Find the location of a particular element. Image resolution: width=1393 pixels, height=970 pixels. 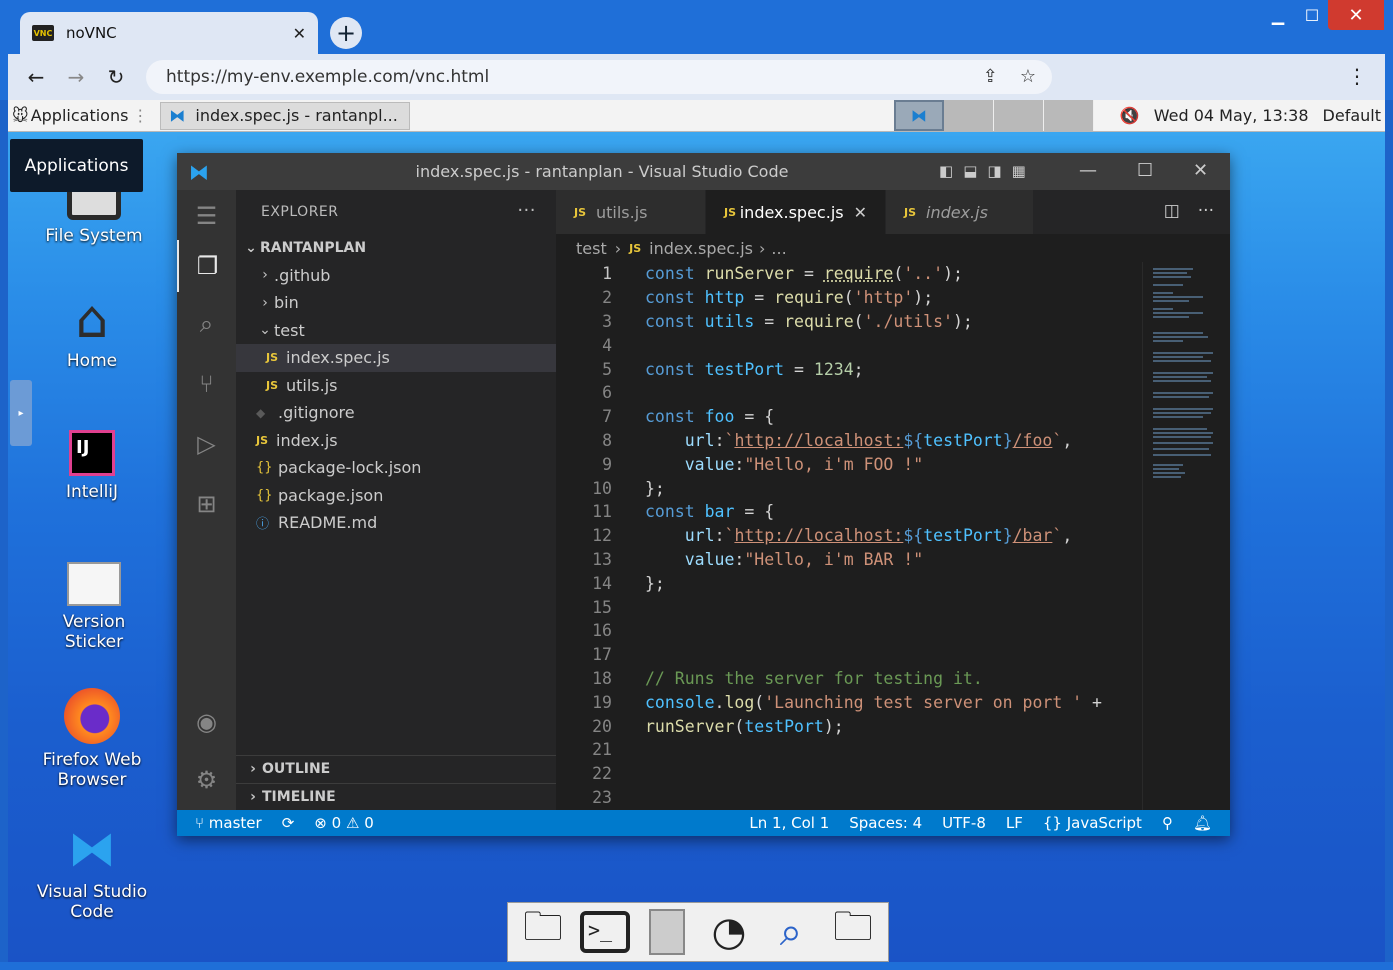

customize-layout-icon: ▦ is located at coordinates (1019, 171).